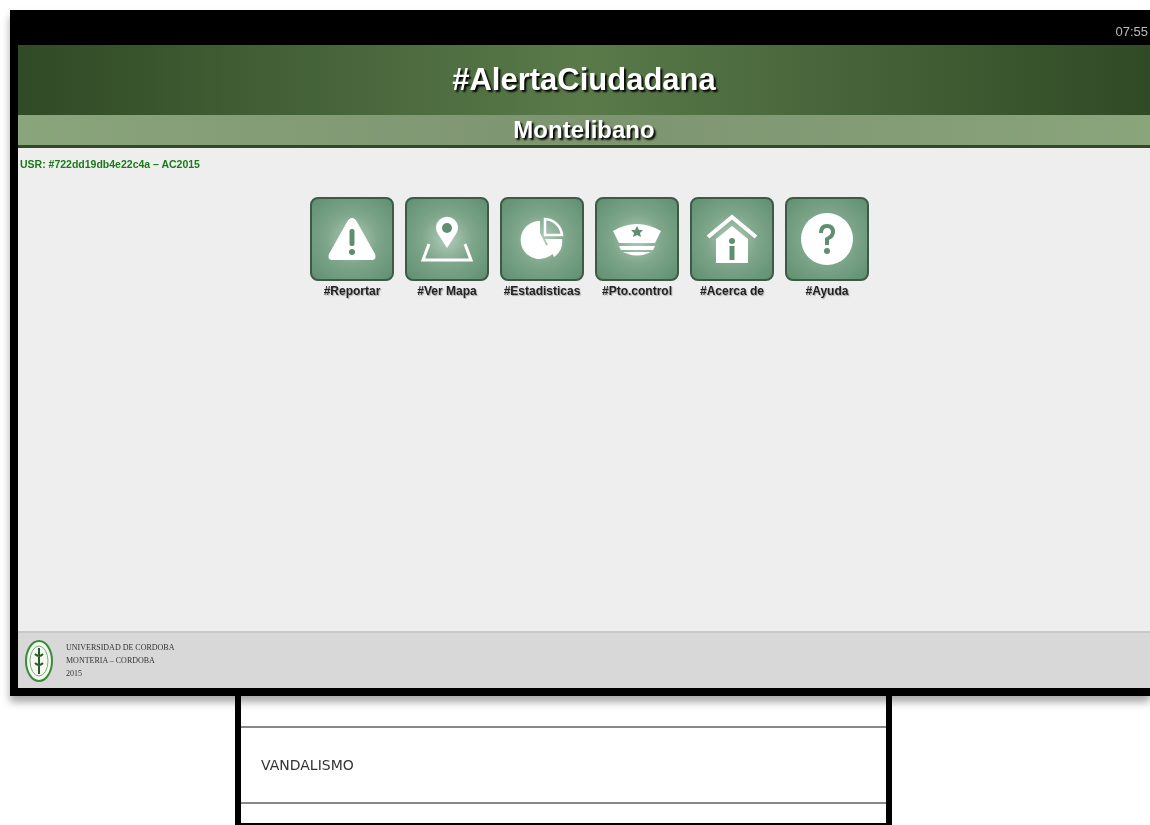 This screenshot has width=1150, height=825. I want to click on footer-text: UNIVERSIDAD DE CORDOBA, so click(120, 647).